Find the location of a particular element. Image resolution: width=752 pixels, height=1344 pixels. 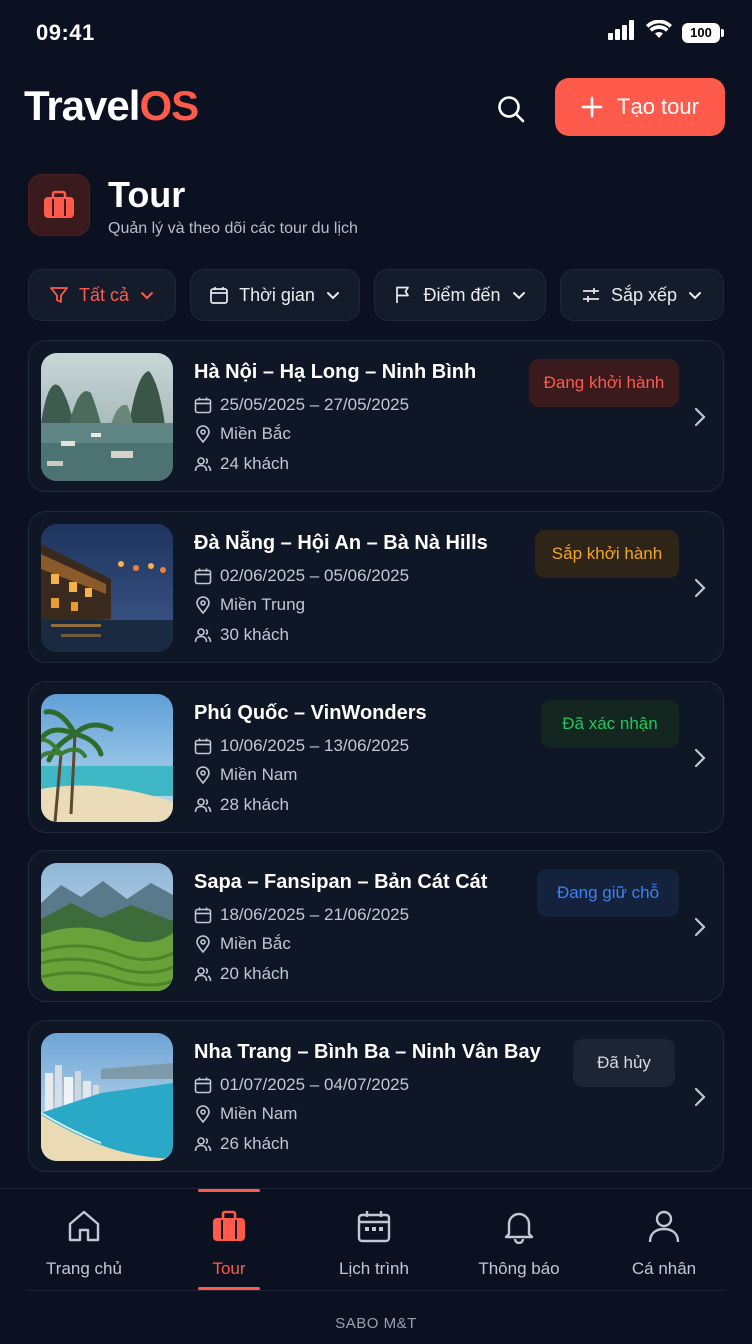

signal-icon is located at coordinates (622, 32).